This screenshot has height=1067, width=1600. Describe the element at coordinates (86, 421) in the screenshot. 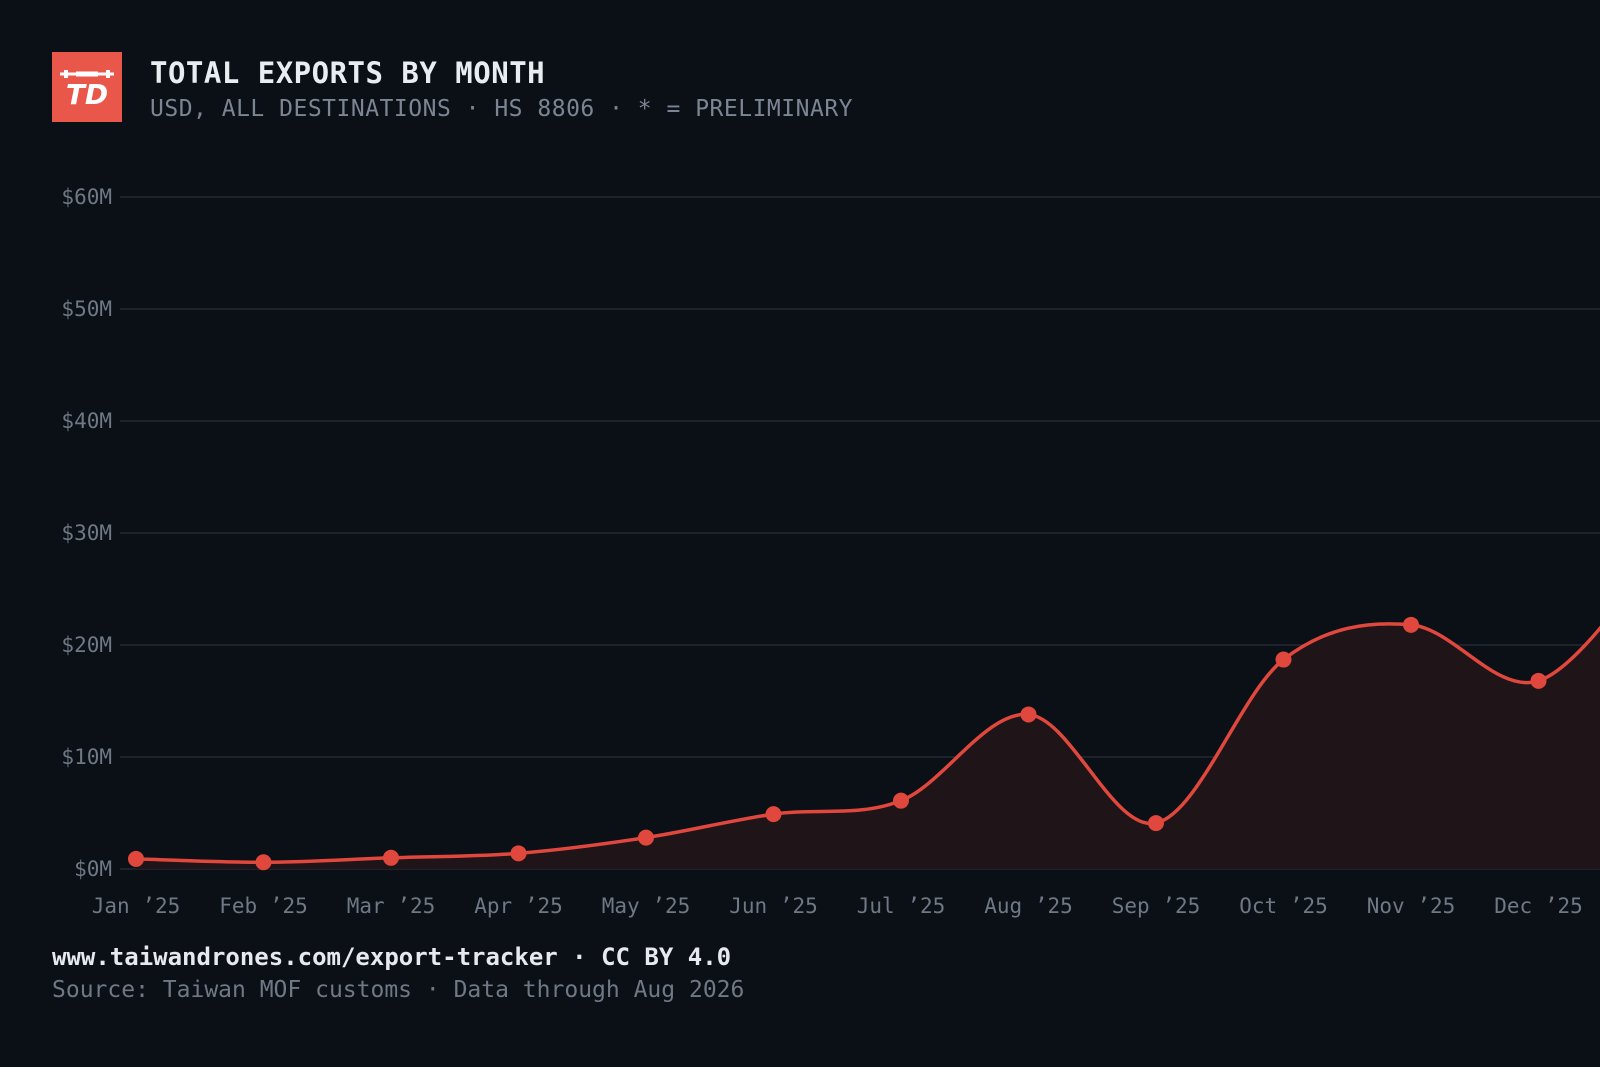

I see `y-tick-label: $40M` at that location.